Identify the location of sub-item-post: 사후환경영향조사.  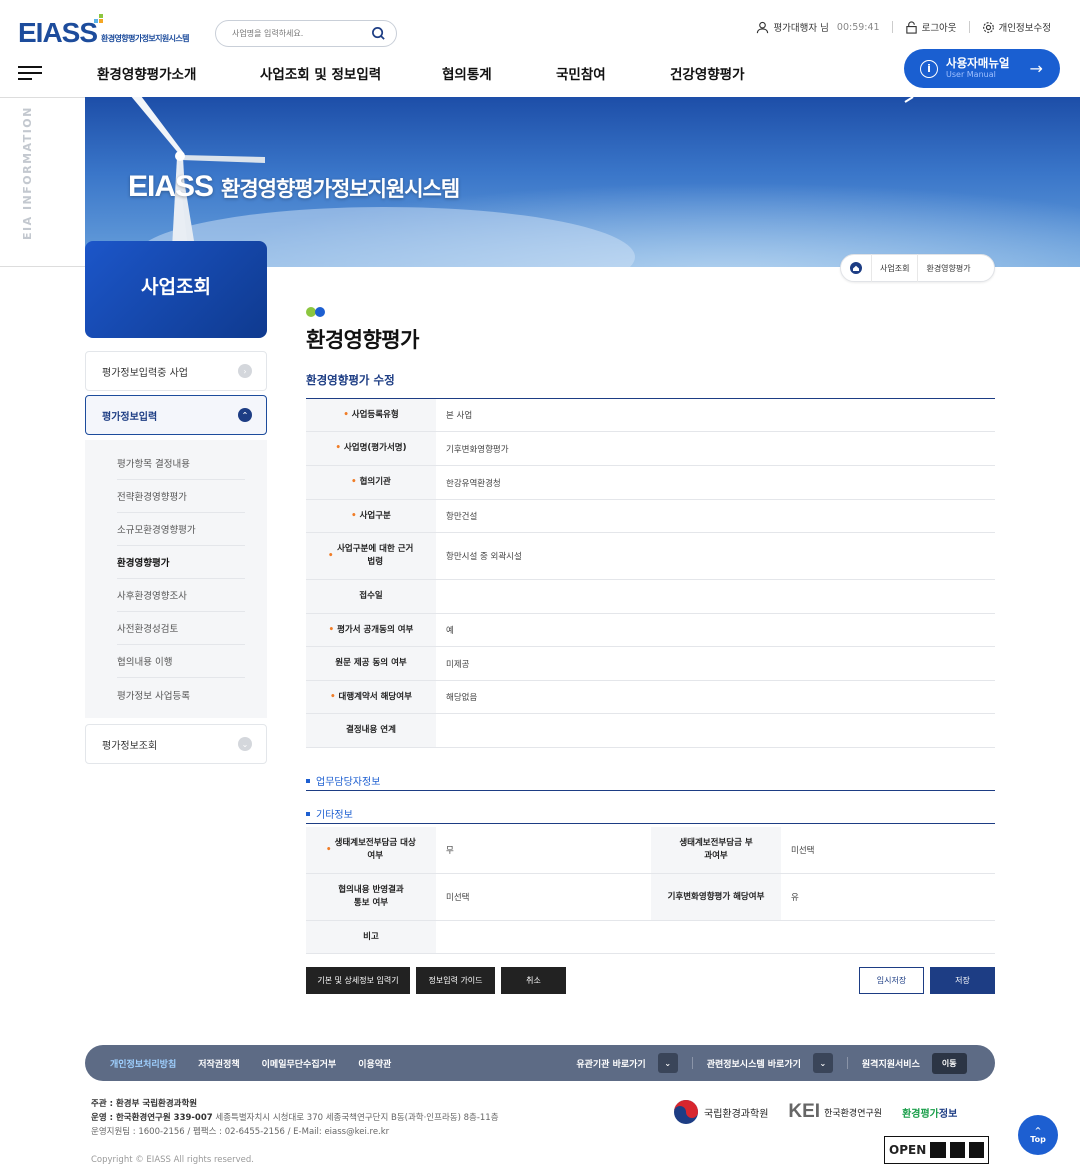
(181, 595).